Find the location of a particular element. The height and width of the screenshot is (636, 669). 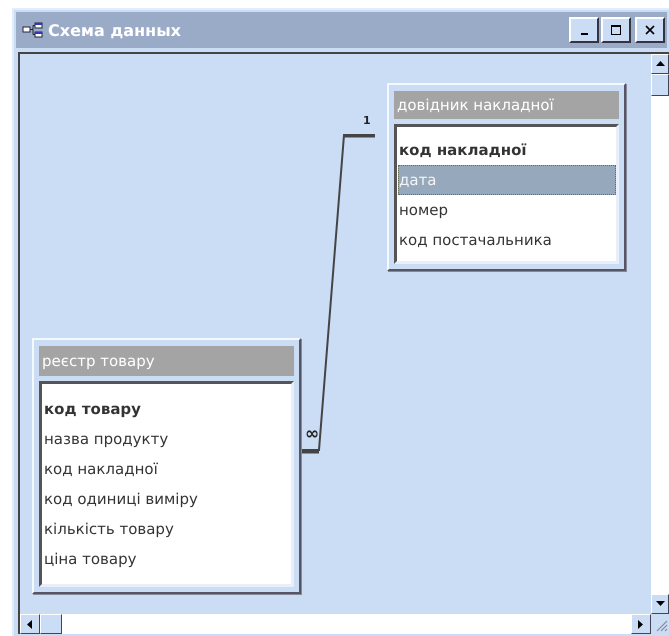

close-icon is located at coordinates (650, 30).